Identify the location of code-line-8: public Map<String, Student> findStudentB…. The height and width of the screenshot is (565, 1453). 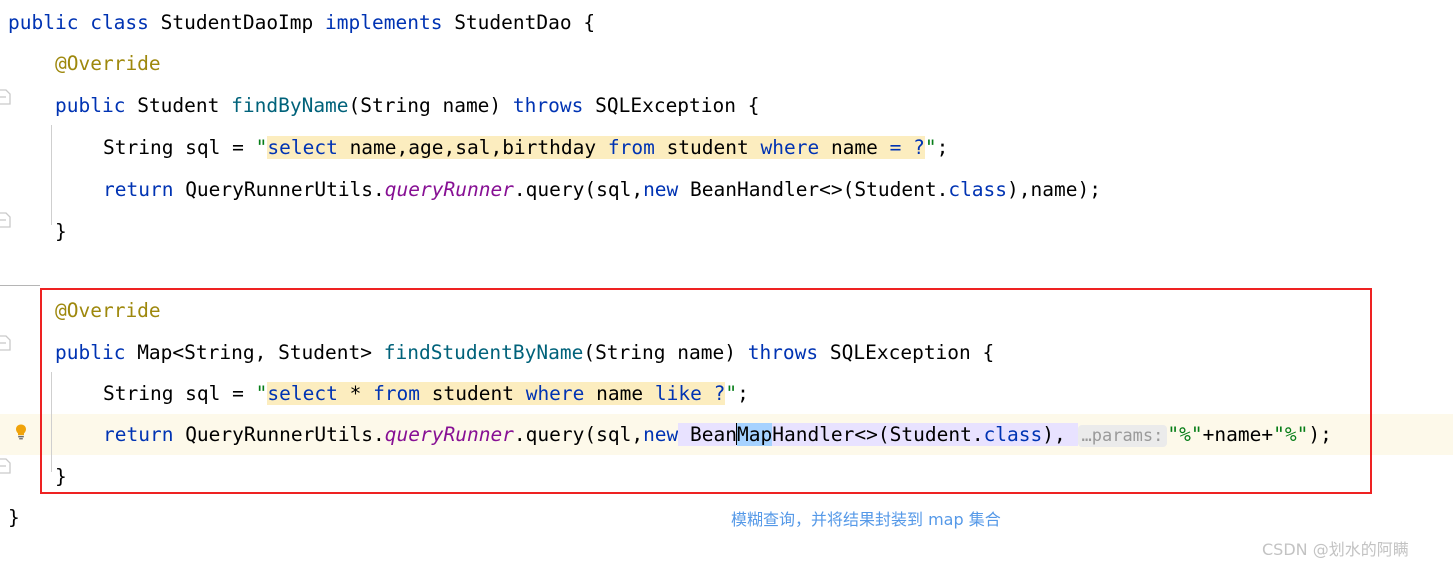
(524, 352).